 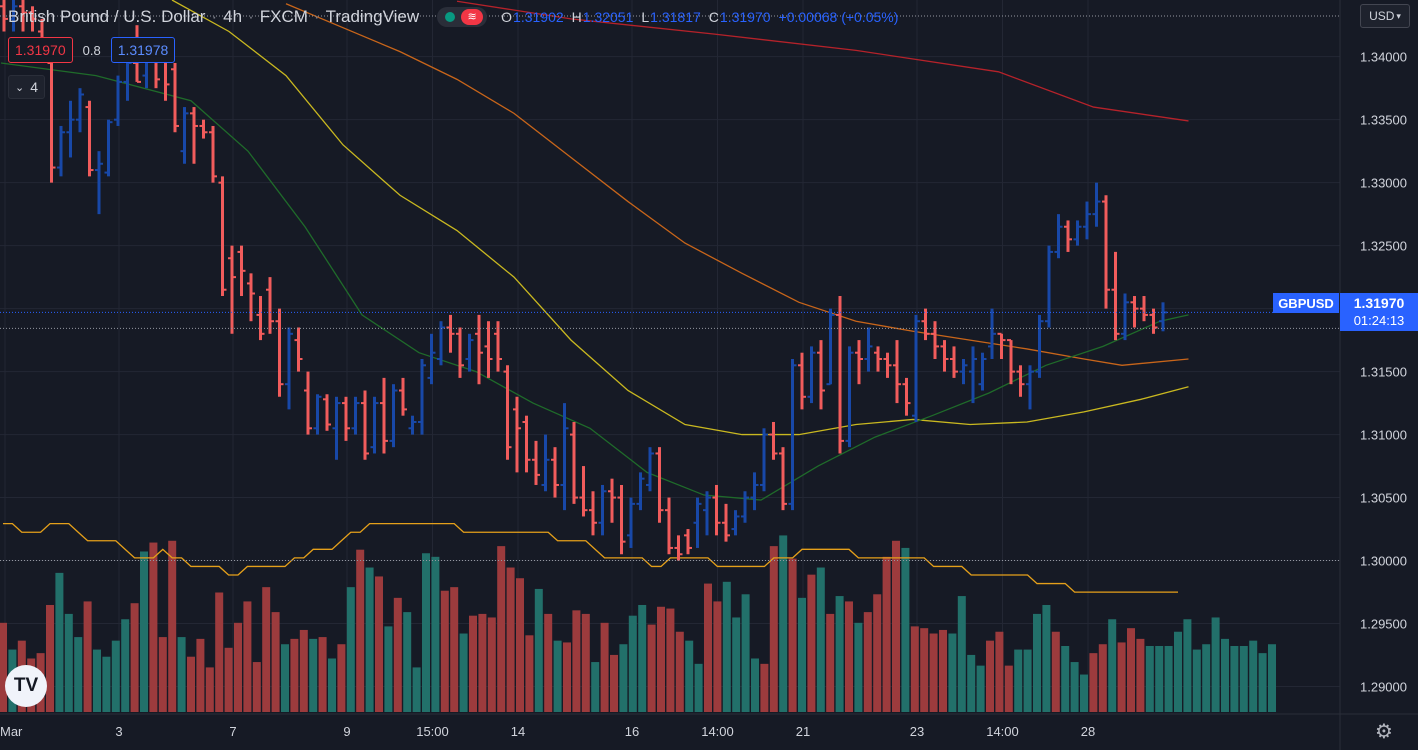 I want to click on bar-countdown: 01:24:13, so click(x=1379, y=320).